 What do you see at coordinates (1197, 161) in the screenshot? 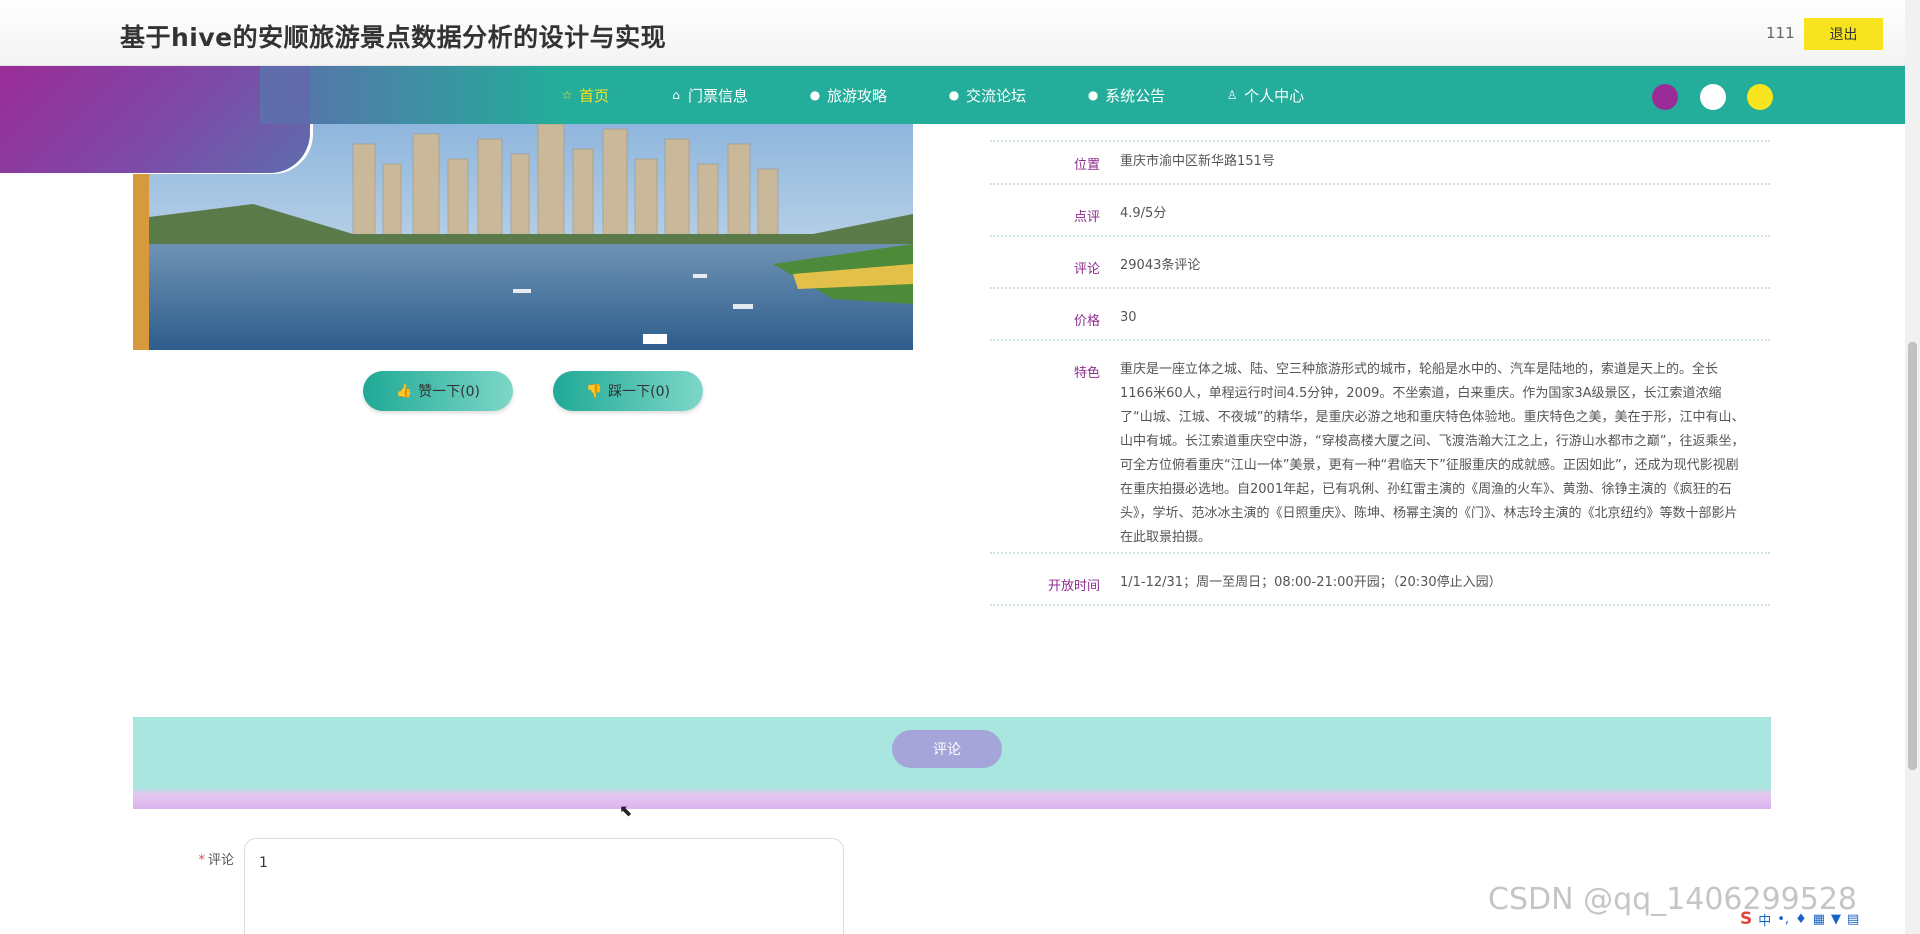
I see `detail-value: 重庆市渝中区新华路151号` at bounding box center [1197, 161].